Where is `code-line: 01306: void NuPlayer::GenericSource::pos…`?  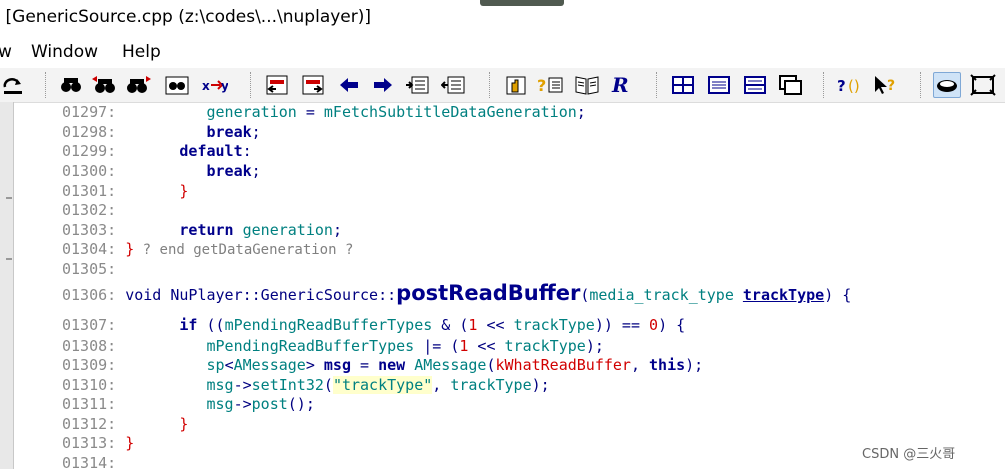 code-line: 01306: void NuPlayer::GenericSource::pos… is located at coordinates (457, 293).